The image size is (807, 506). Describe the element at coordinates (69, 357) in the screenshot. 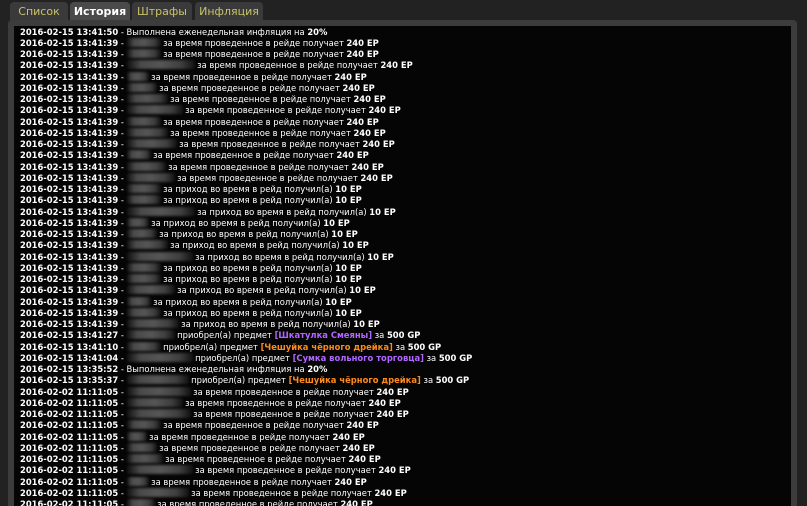

I see `log-timestamp: 2016-02-15 13:41:04` at that location.